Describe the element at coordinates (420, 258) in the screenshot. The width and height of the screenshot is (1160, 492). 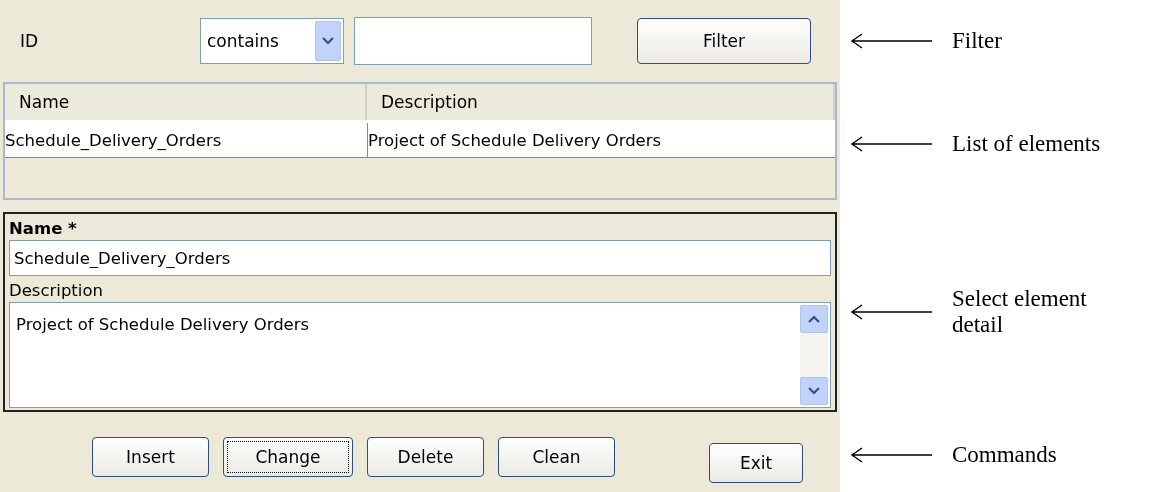
I see `name-field: Schedule_Delivery_Orders` at that location.